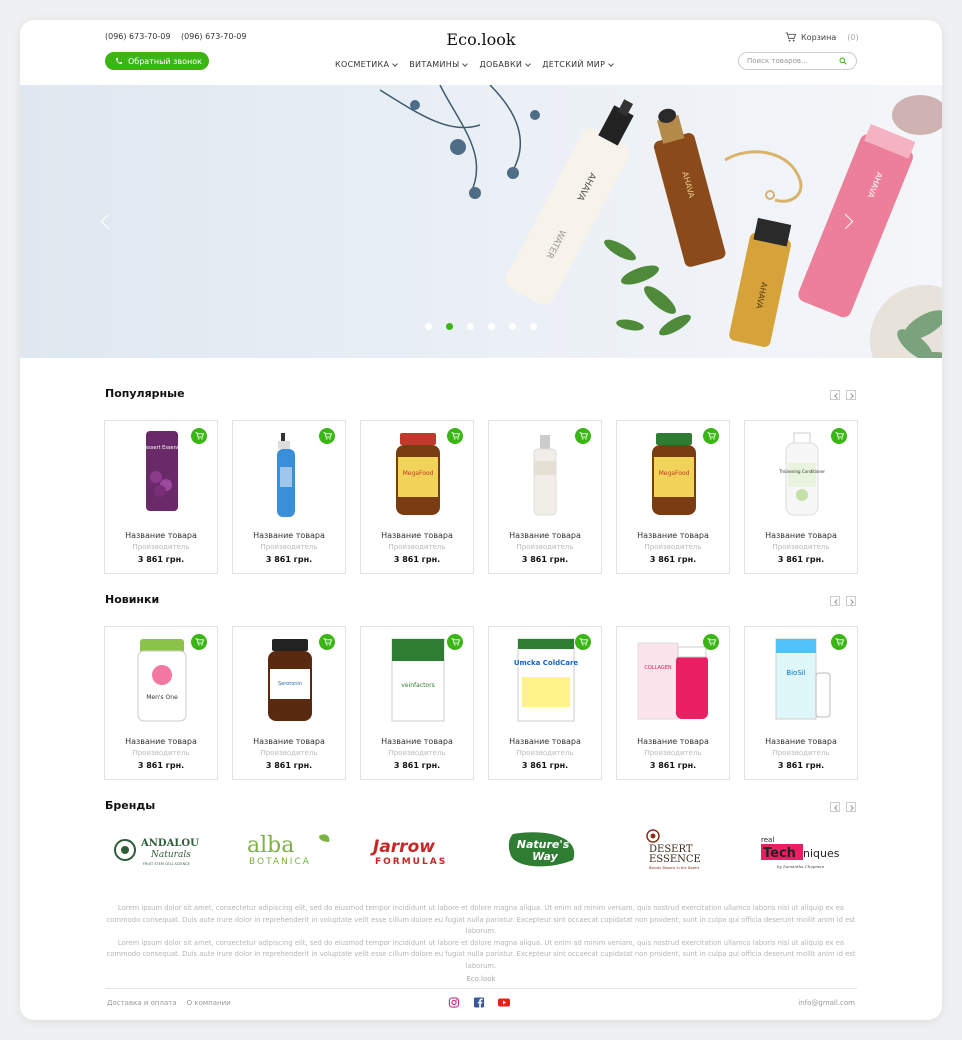 The height and width of the screenshot is (1040, 962). What do you see at coordinates (504, 1002) in the screenshot?
I see `youtube-icon` at bounding box center [504, 1002].